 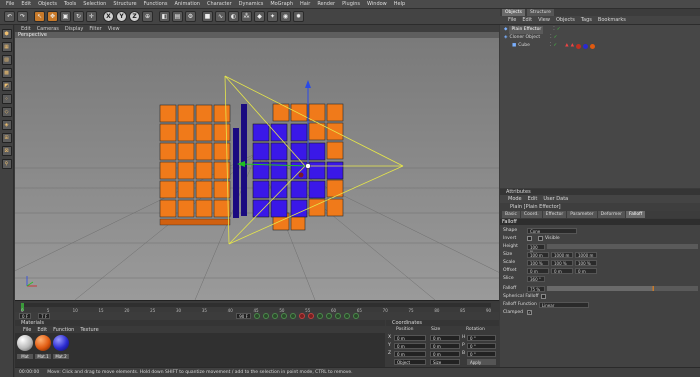 I want to click on tab-coord: Coord., so click(x=531, y=214).